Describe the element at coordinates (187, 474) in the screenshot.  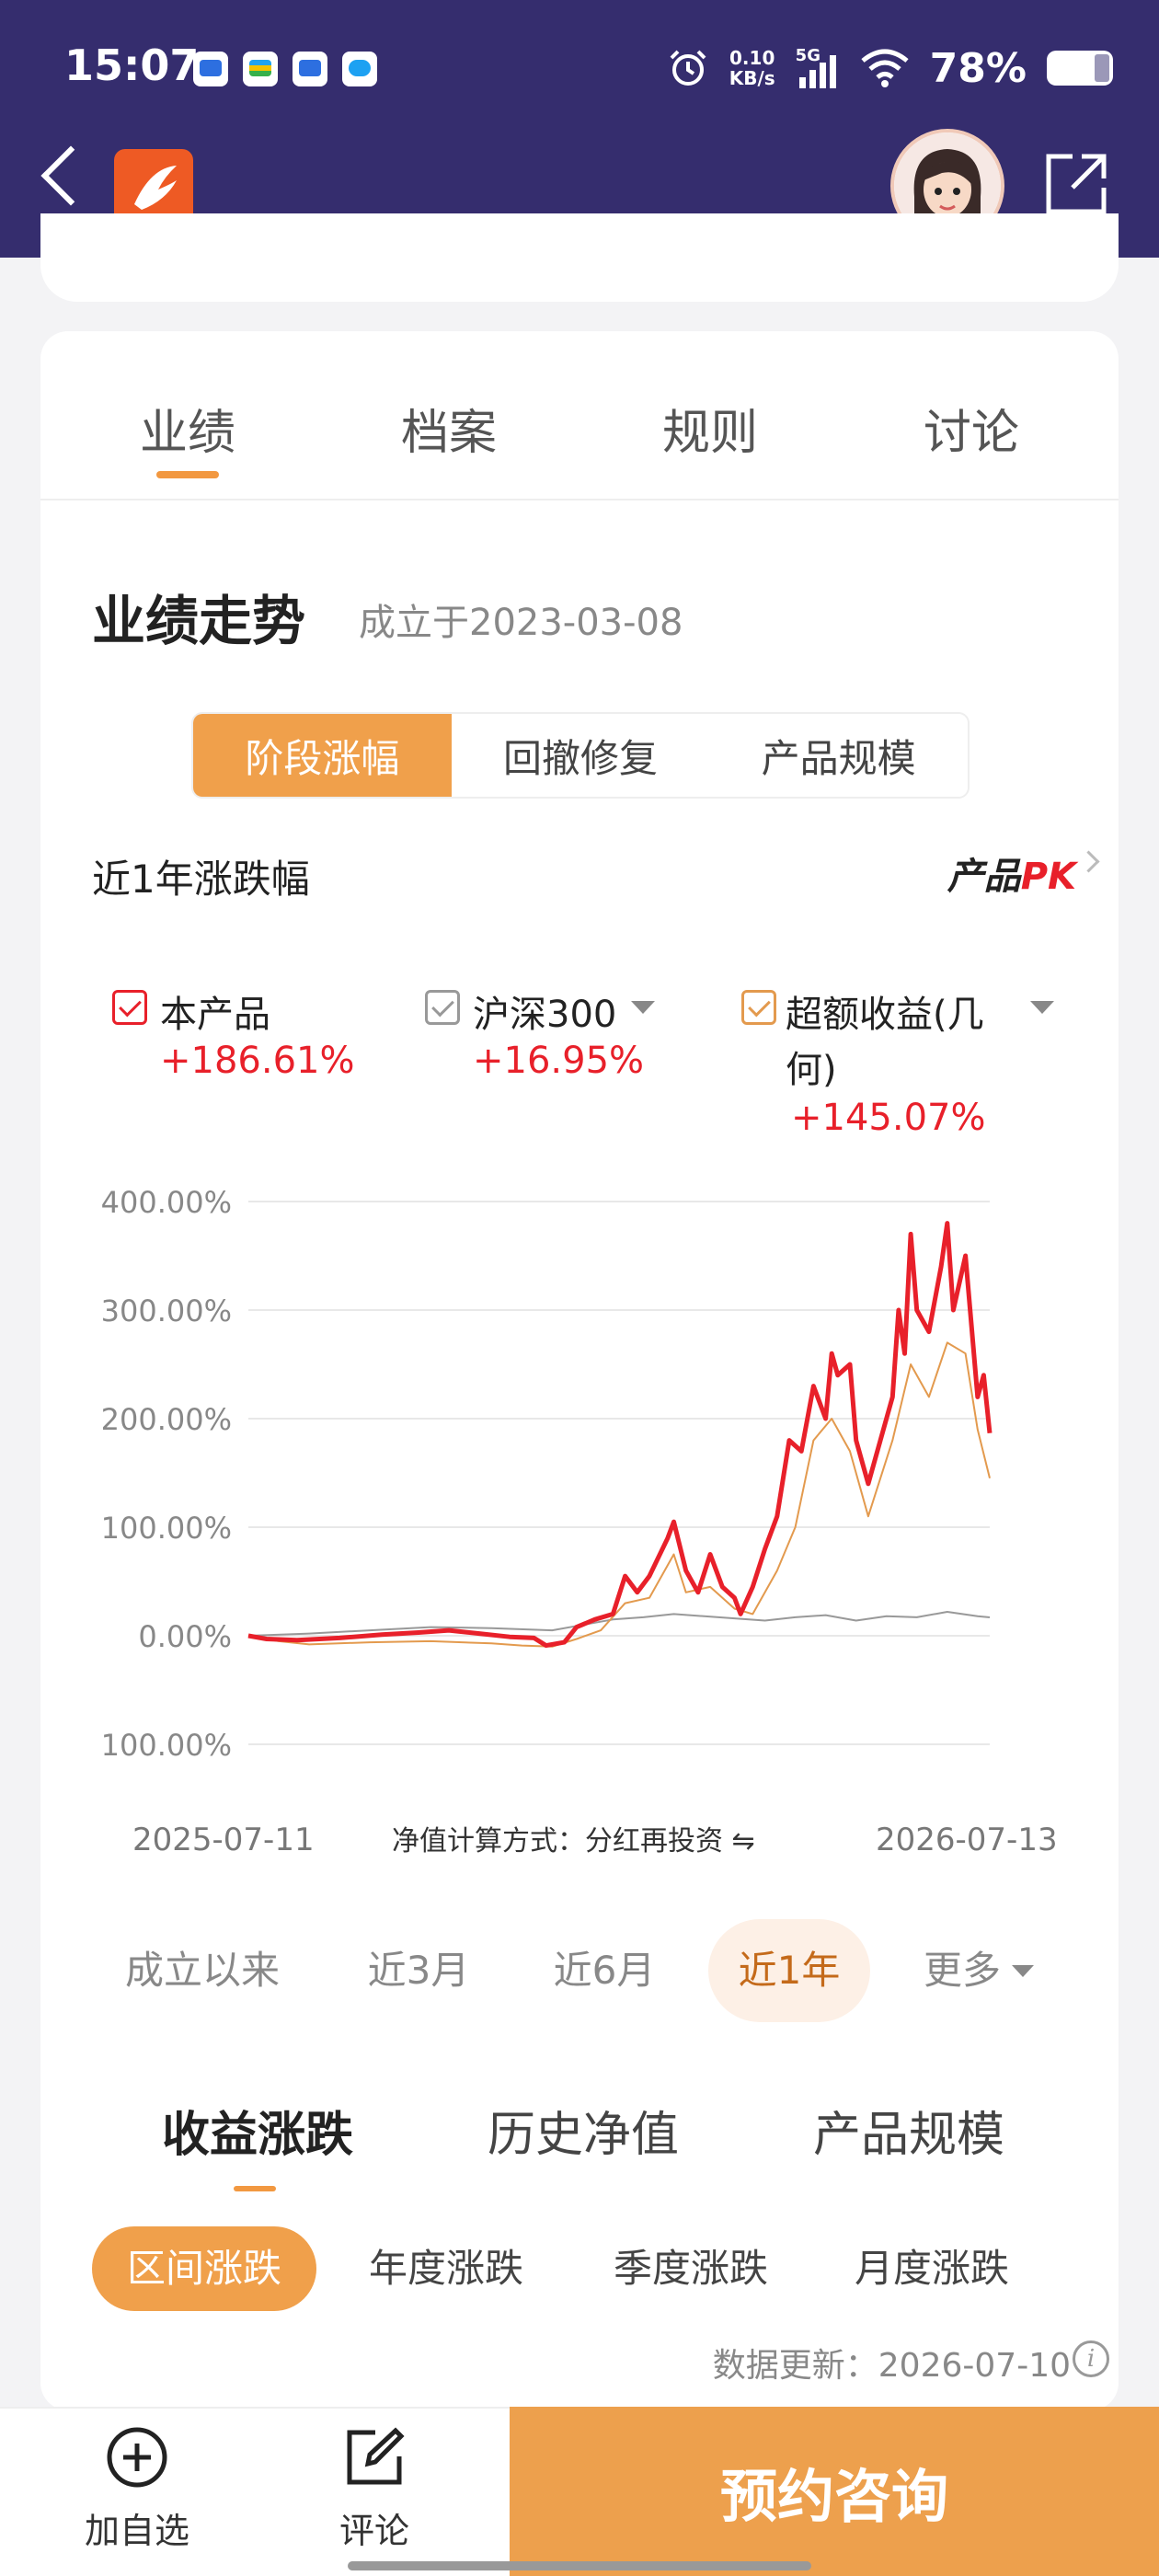
I see `tab-active-indicator` at that location.